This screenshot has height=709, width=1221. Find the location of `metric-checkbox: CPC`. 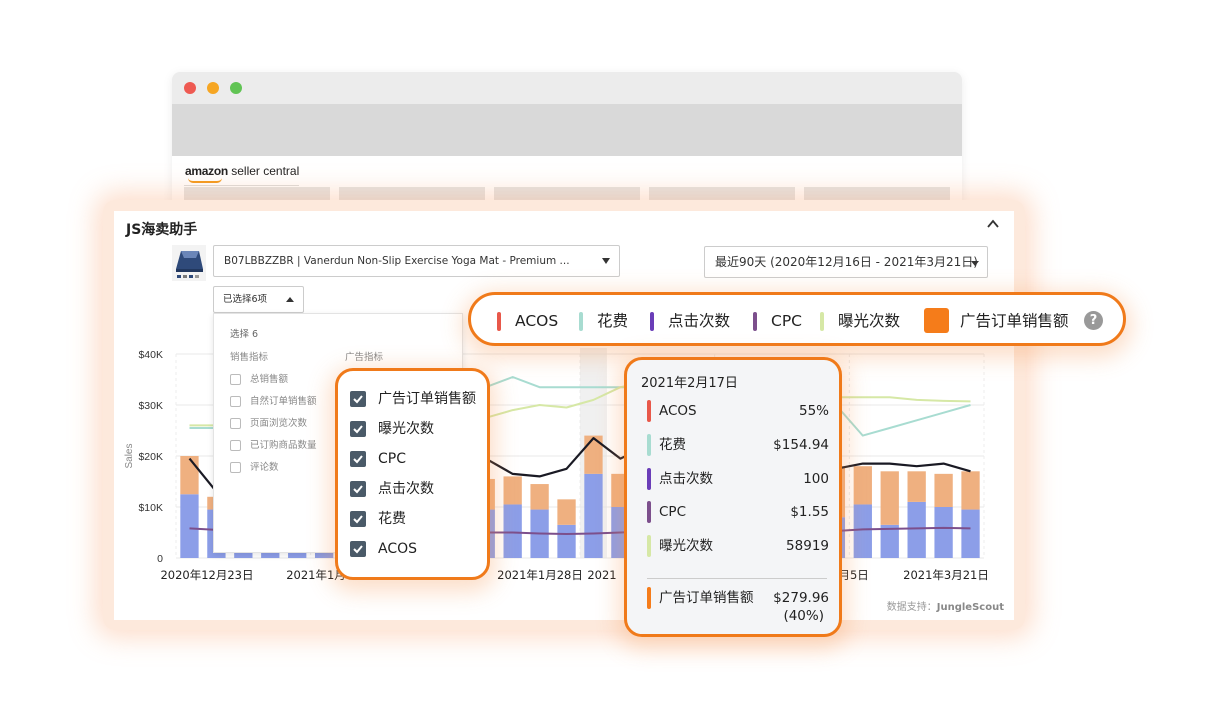

metric-checkbox: CPC is located at coordinates (378, 459).